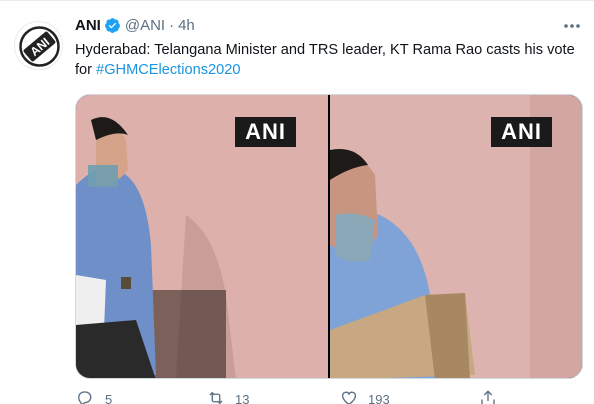 Image resolution: width=594 pixels, height=404 pixels. Describe the element at coordinates (168, 70) in the screenshot. I see `hashtag-link: #GHMCElections2020` at that location.